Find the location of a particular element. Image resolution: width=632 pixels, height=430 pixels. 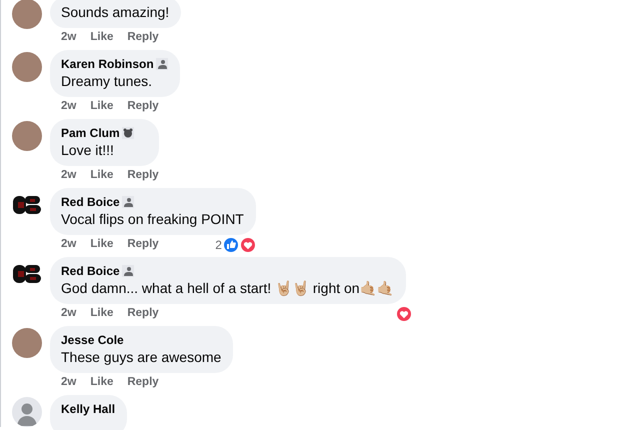

author-name: Pam Clum is located at coordinates (90, 133).